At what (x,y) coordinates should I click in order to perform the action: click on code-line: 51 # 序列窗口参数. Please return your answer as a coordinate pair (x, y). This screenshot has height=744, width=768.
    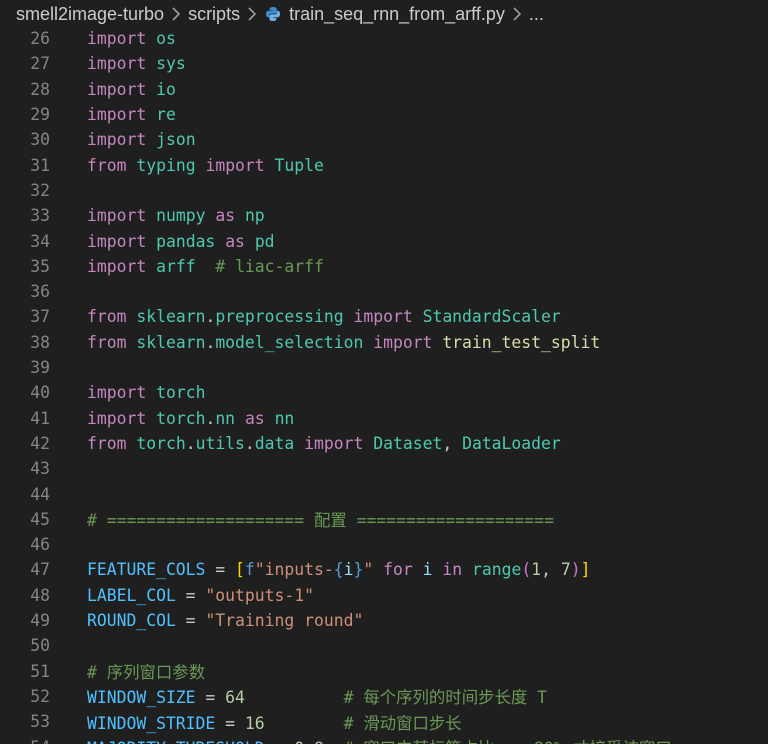
    Looking at the image, I should click on (384, 671).